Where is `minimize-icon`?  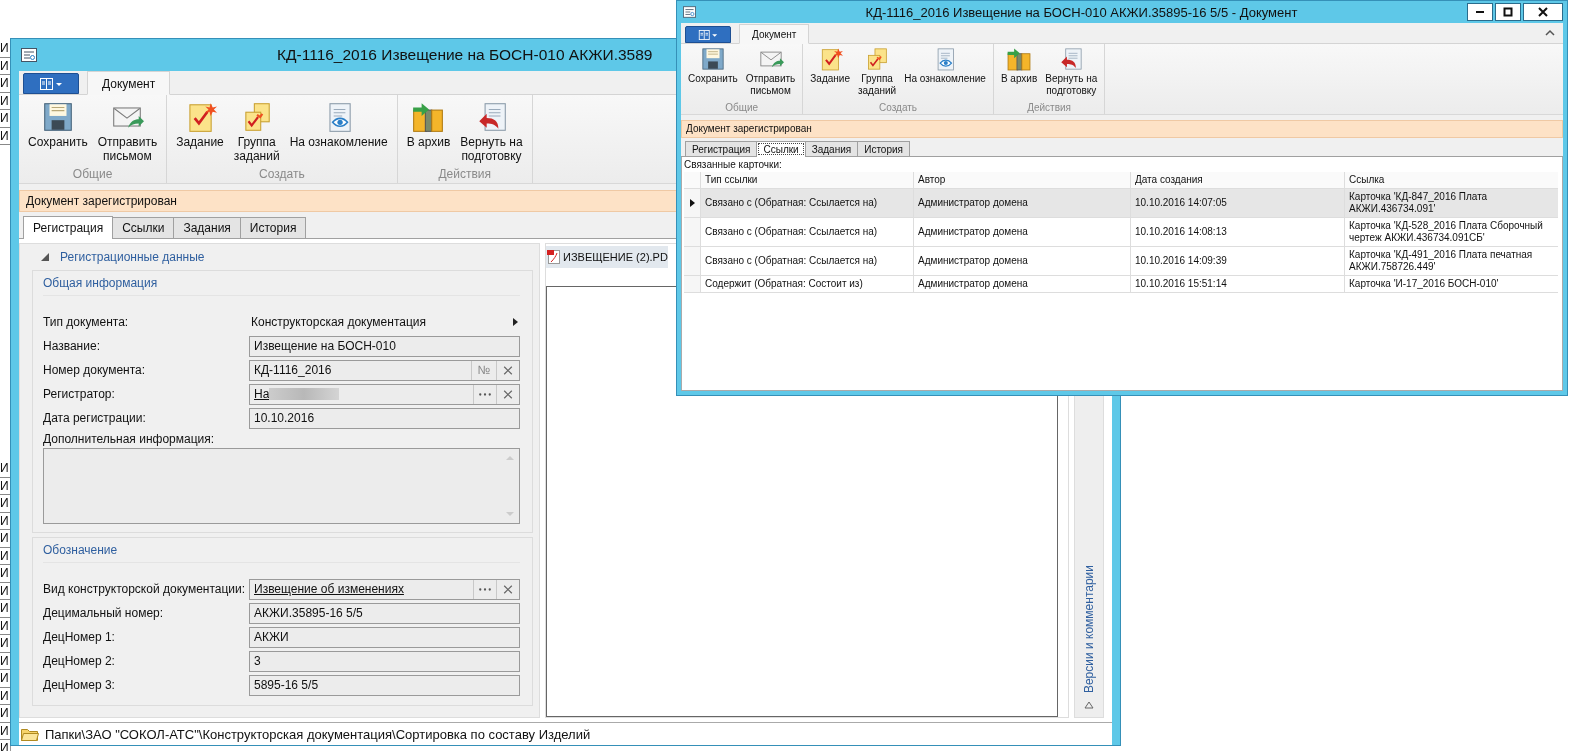 minimize-icon is located at coordinates (1480, 12).